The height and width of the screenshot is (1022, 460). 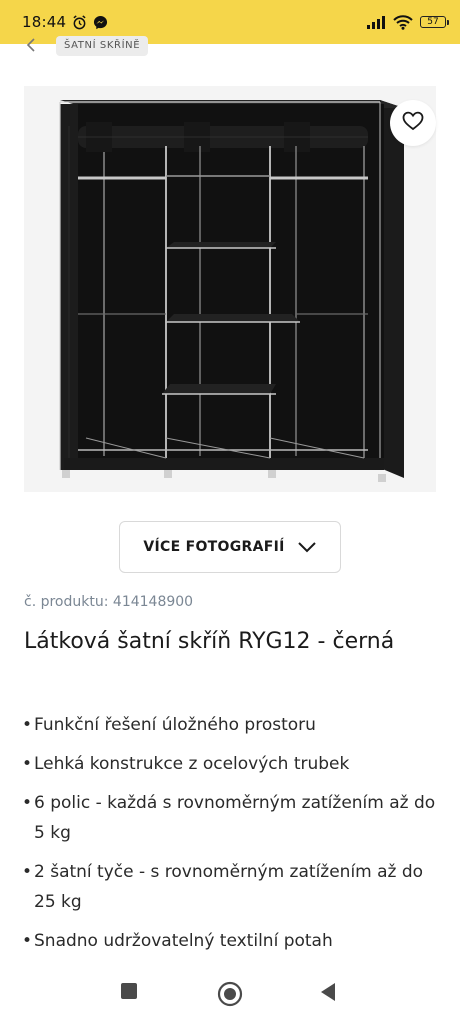 I want to click on navigation-bar, so click(x=230, y=994).